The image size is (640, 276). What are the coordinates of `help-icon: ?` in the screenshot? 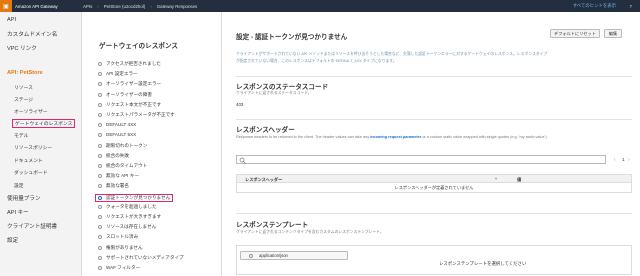 It's located at (631, 6).